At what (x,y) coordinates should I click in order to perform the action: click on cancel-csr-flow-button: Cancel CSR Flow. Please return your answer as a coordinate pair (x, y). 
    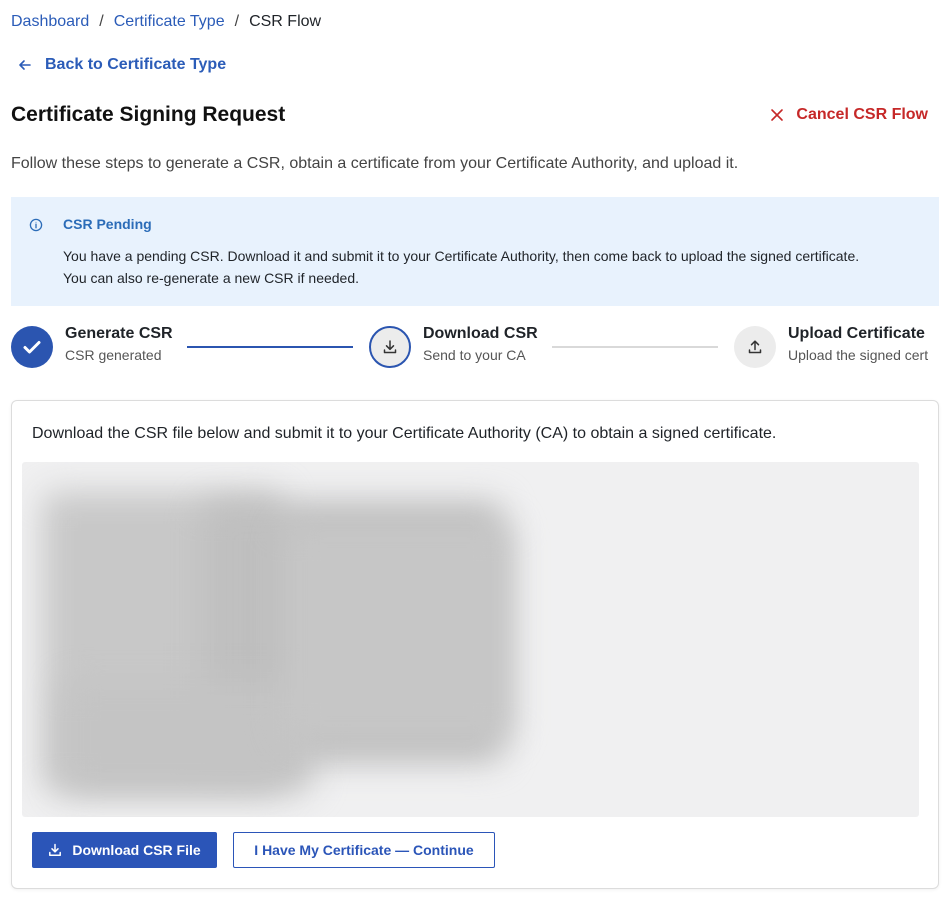
    Looking at the image, I should click on (849, 115).